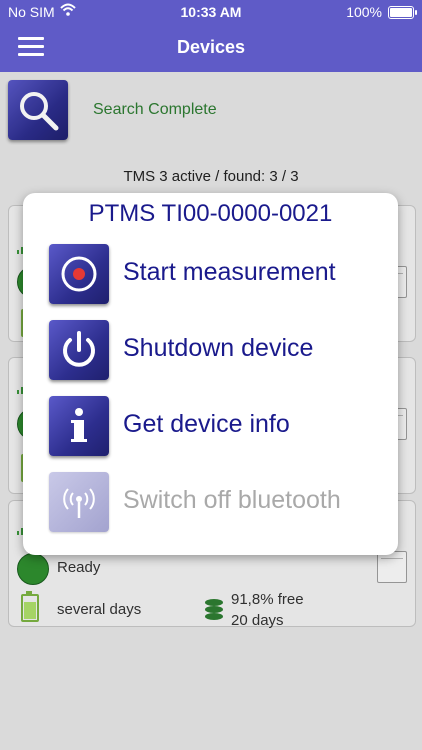 The height and width of the screenshot is (750, 422). What do you see at coordinates (229, 272) in the screenshot?
I see `action-label: Start measurement` at bounding box center [229, 272].